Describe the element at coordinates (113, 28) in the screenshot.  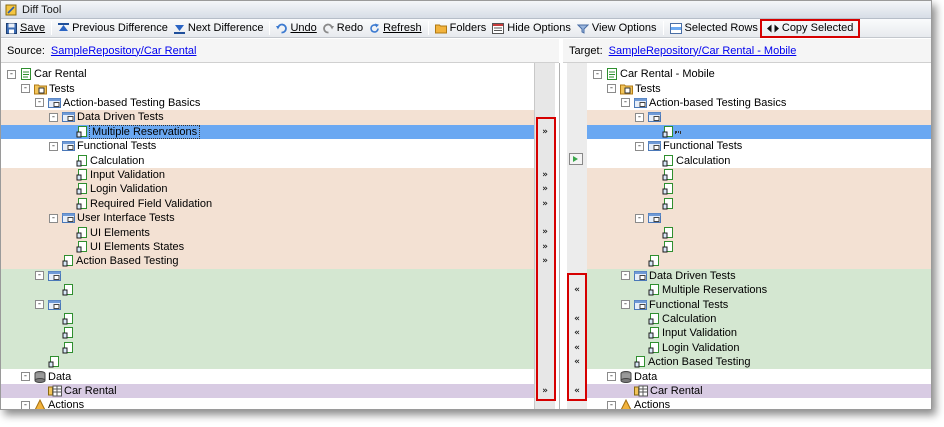
I see `previous-difference-button: Previous Difference` at that location.